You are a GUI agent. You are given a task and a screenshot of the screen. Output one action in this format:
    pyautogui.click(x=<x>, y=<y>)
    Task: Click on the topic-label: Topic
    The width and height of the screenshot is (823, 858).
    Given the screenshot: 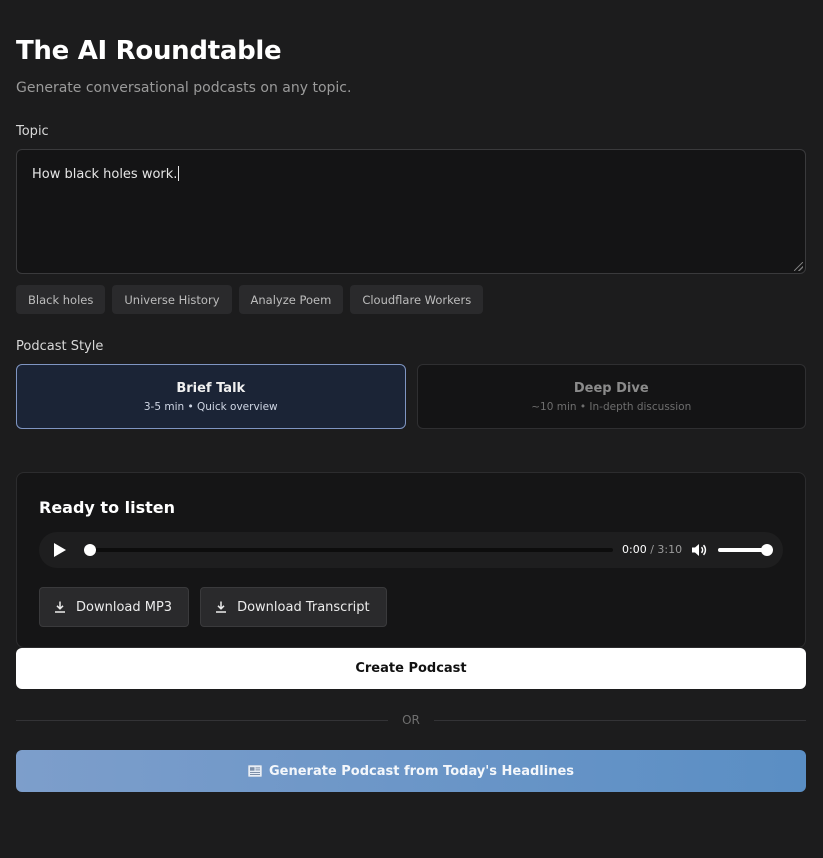 What is the action you would take?
    pyautogui.click(x=32, y=131)
    